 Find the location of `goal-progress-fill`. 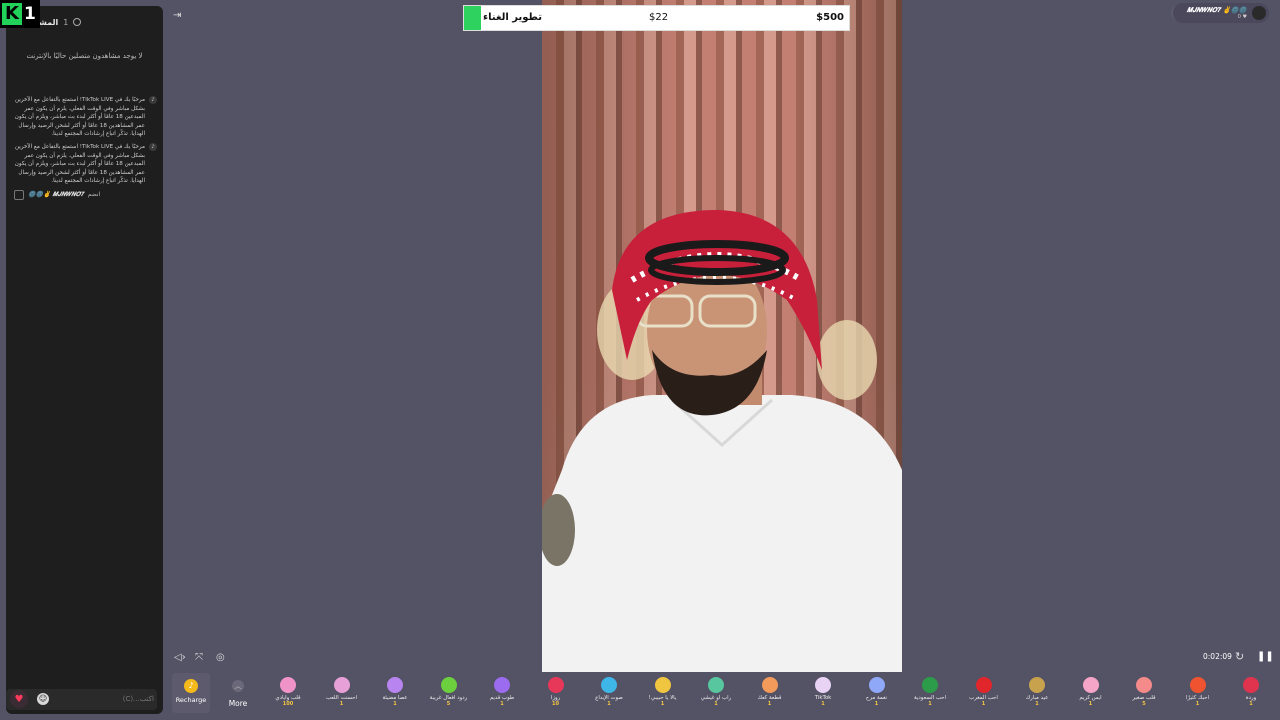

goal-progress-fill is located at coordinates (472, 18).